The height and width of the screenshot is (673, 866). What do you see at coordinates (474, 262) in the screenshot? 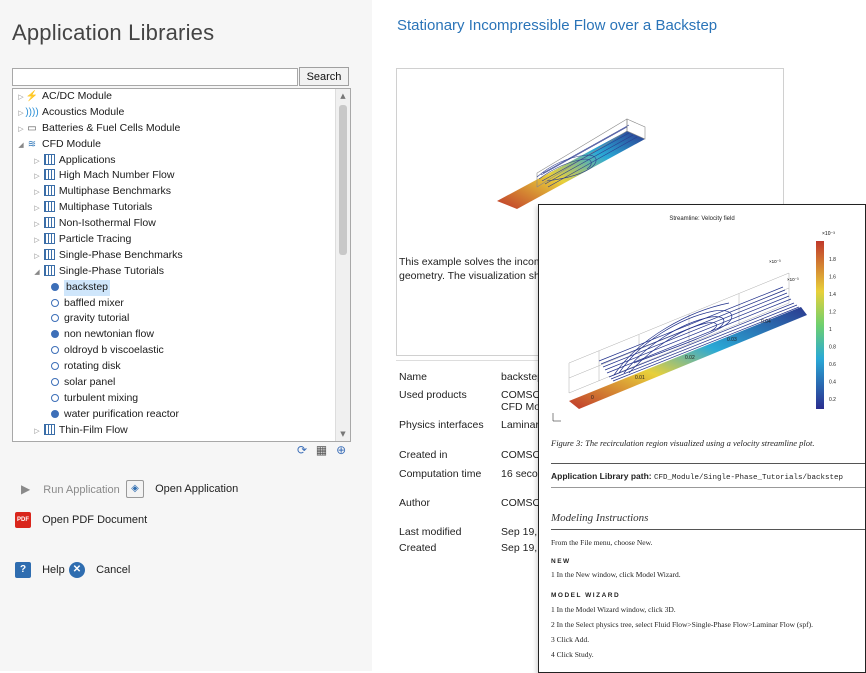
I see `description-line-1: This example solves the incomp` at bounding box center [474, 262].